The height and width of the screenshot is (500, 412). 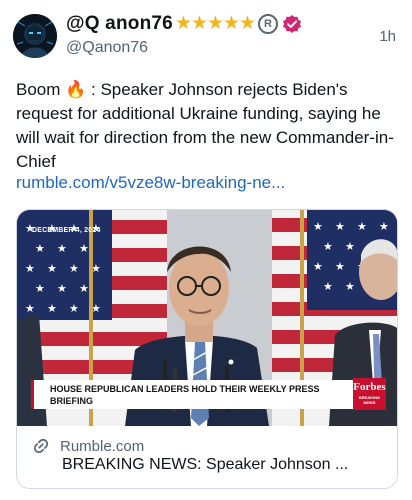 What do you see at coordinates (369, 387) in the screenshot?
I see `forbes-logo-text: Forbes` at bounding box center [369, 387].